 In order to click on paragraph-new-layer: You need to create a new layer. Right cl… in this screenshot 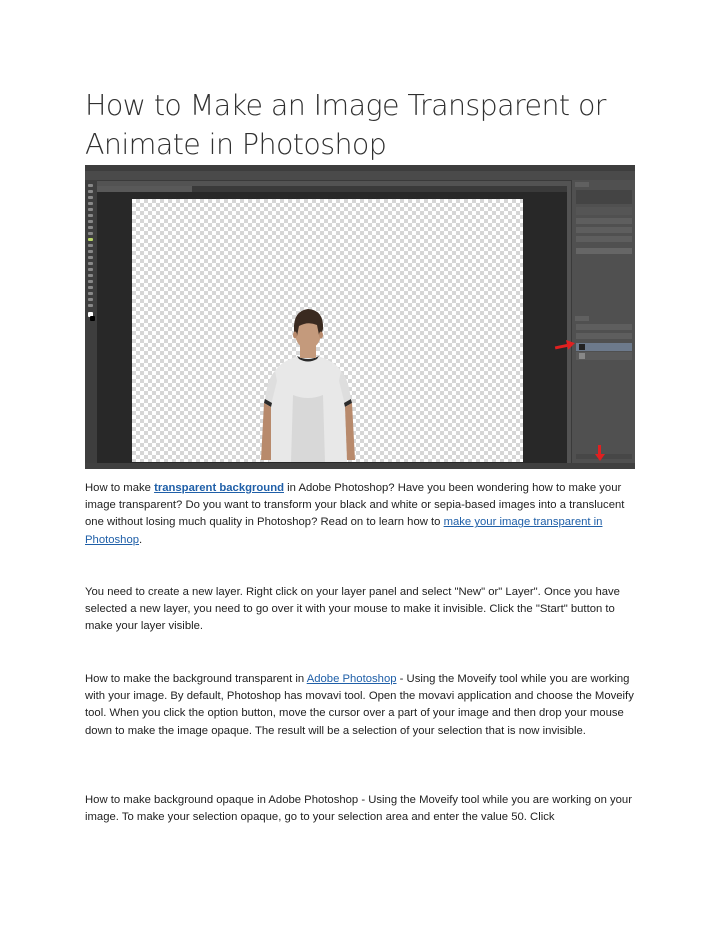, I will do `click(352, 609)`.